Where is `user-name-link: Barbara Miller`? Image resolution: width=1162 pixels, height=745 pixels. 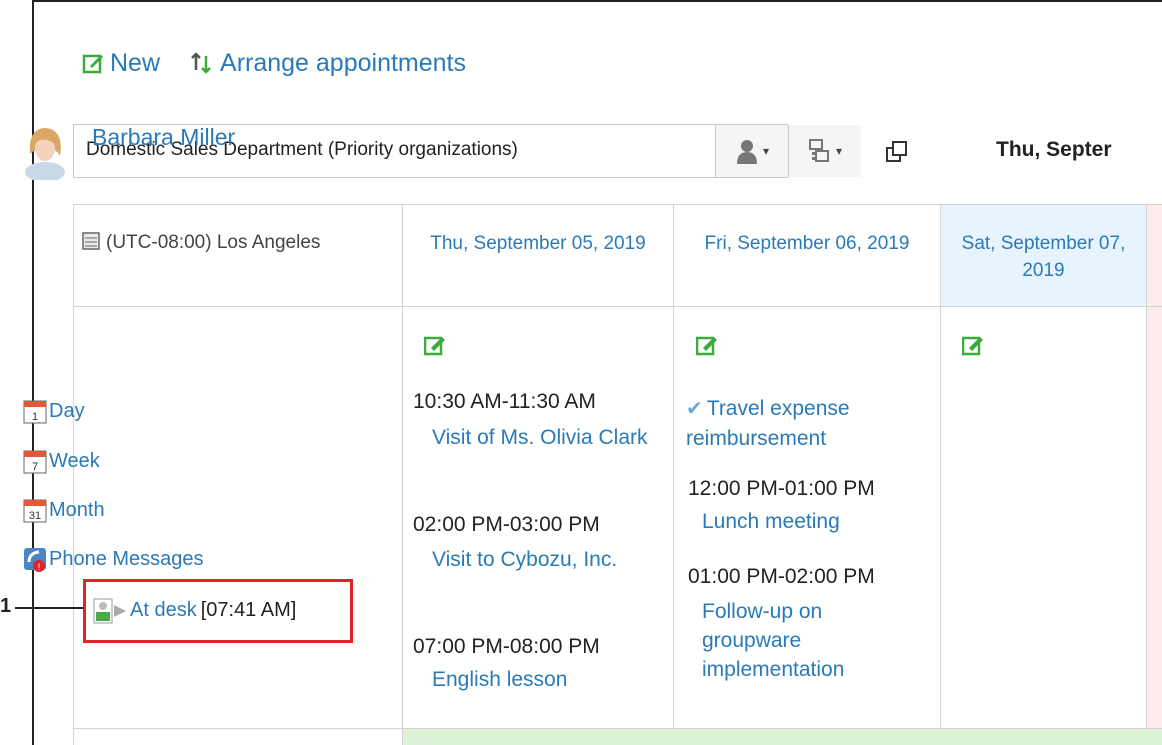
user-name-link: Barbara Miller is located at coordinates (163, 137).